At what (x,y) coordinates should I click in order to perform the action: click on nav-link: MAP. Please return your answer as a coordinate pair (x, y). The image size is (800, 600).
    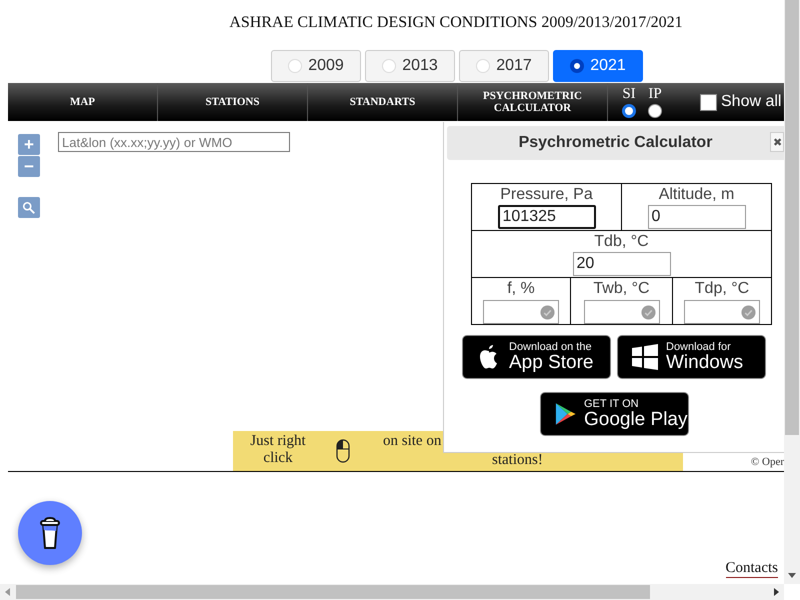
    Looking at the image, I should click on (83, 102).